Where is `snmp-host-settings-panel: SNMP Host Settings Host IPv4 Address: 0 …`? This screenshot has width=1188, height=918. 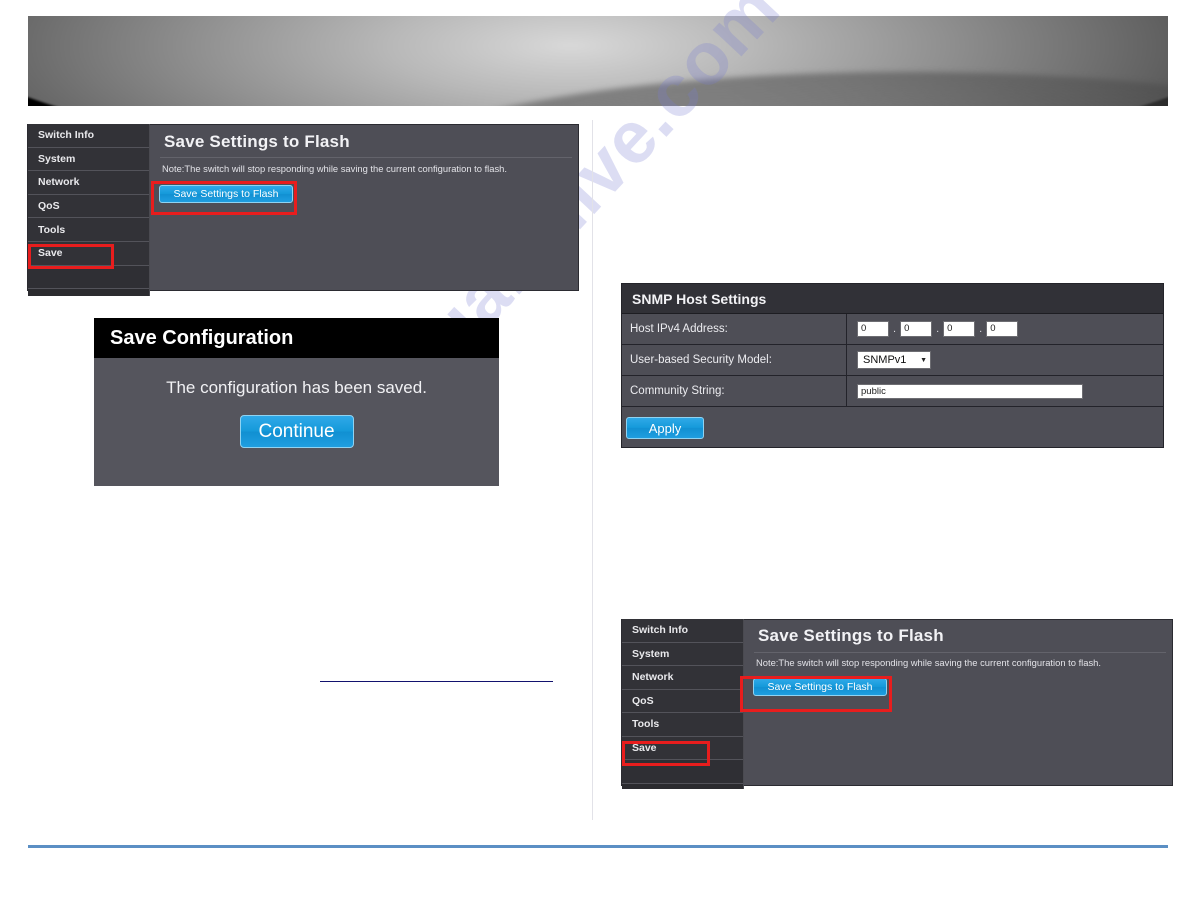
snmp-host-settings-panel: SNMP Host Settings Host IPv4 Address: 0 … is located at coordinates (892, 365).